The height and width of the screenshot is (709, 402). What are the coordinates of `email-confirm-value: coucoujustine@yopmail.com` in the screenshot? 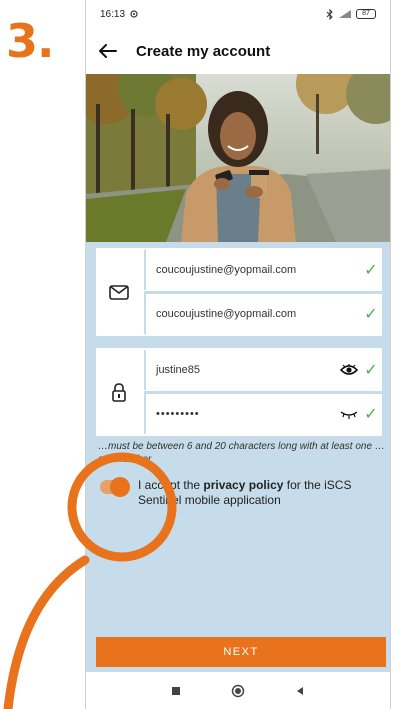 It's located at (226, 314).